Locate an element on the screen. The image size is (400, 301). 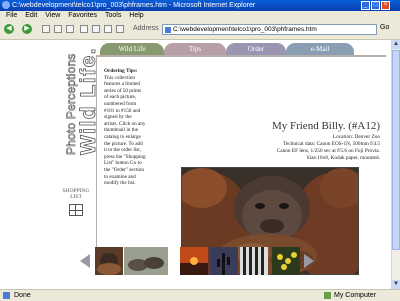
home-icon is located at coordinates (70, 29).